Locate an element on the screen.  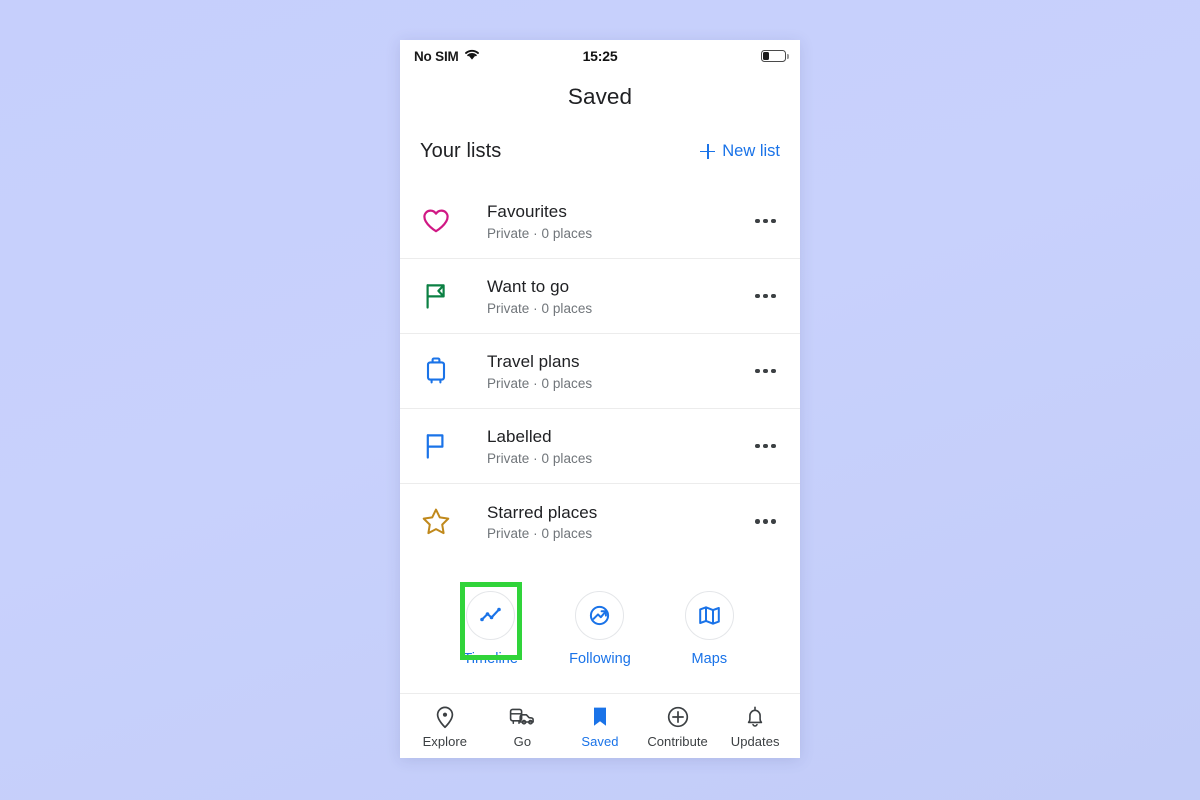
status-bar-right is located at coordinates (775, 56).